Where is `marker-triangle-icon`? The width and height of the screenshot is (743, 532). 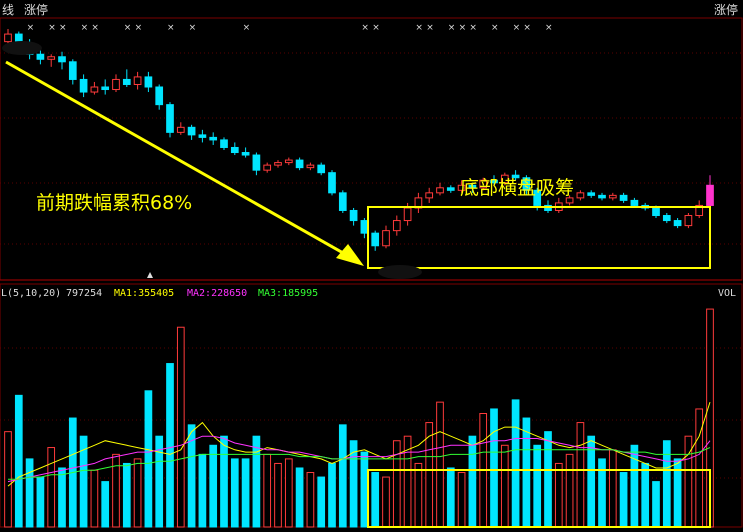
marker-triangle-icon is located at coordinates (150, 275).